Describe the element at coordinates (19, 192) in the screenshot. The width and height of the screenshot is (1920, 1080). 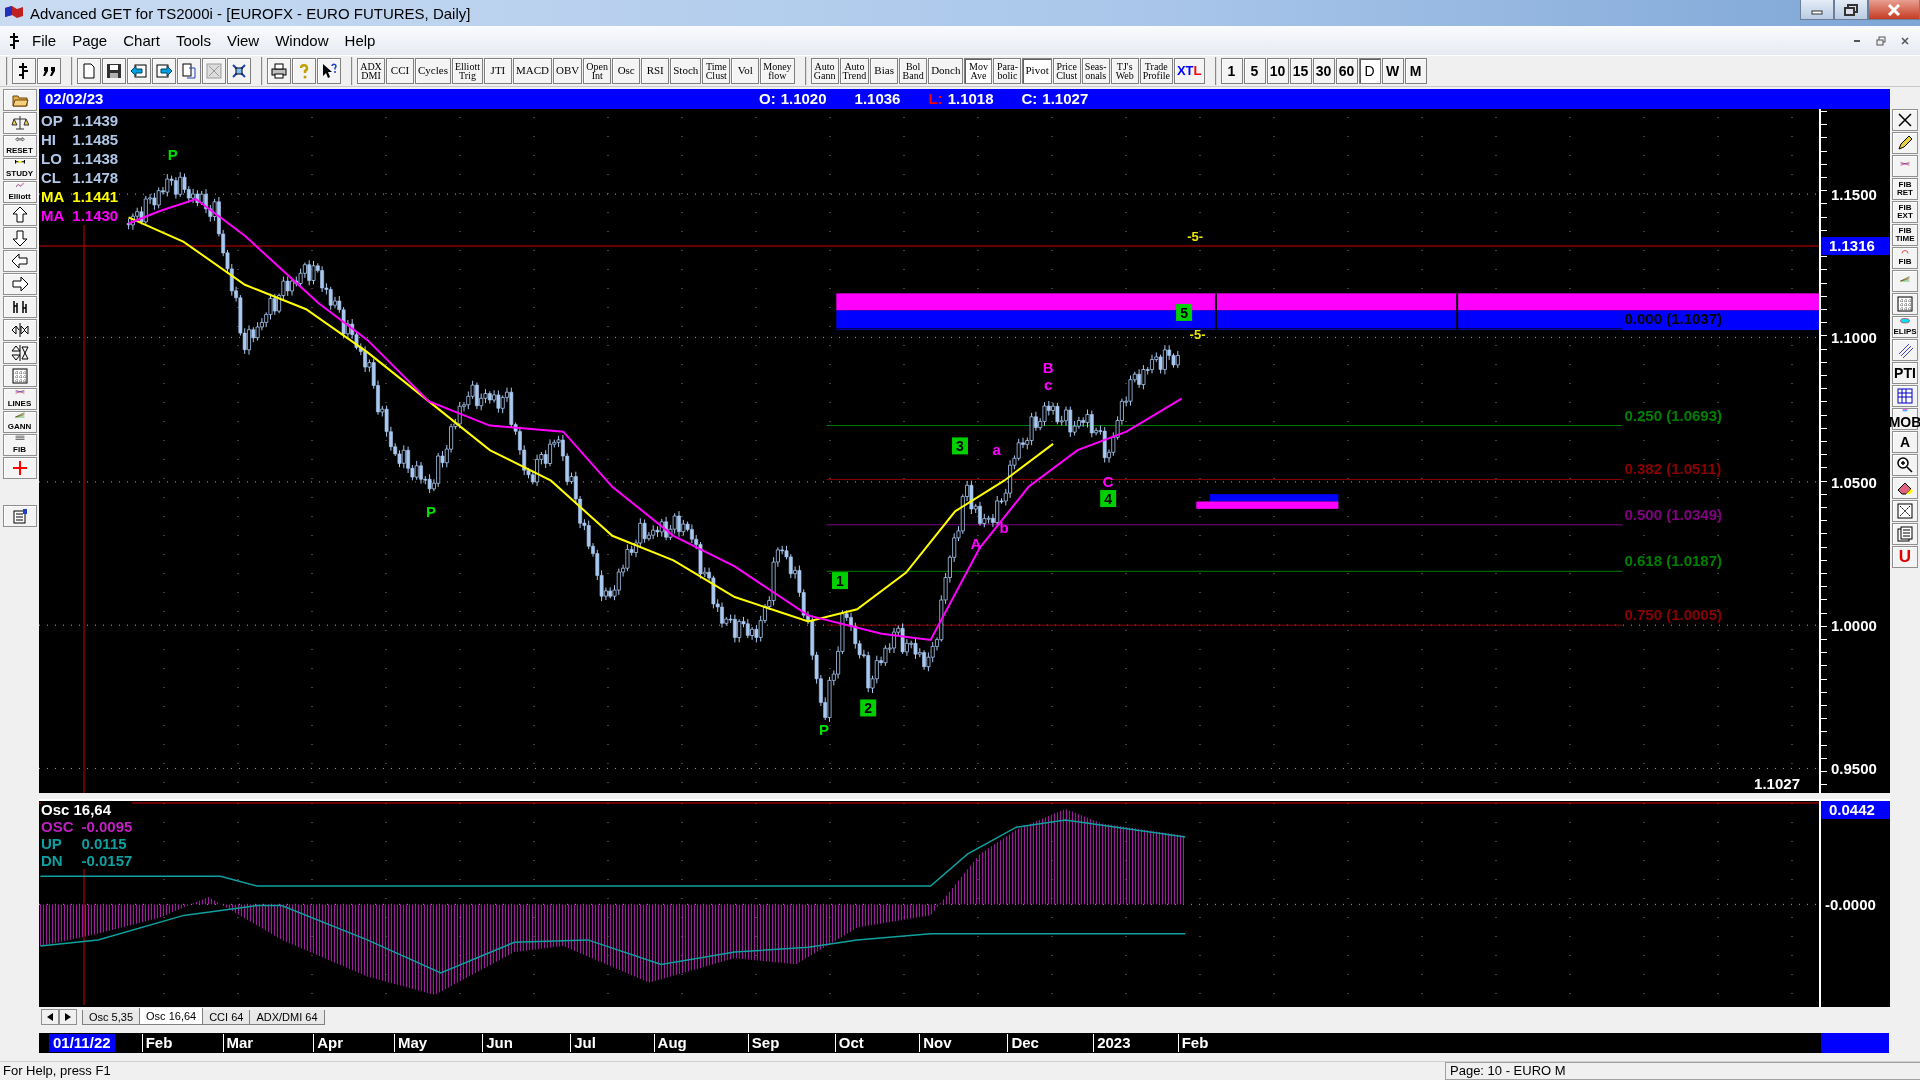
I see `tool-button: Elliott` at that location.